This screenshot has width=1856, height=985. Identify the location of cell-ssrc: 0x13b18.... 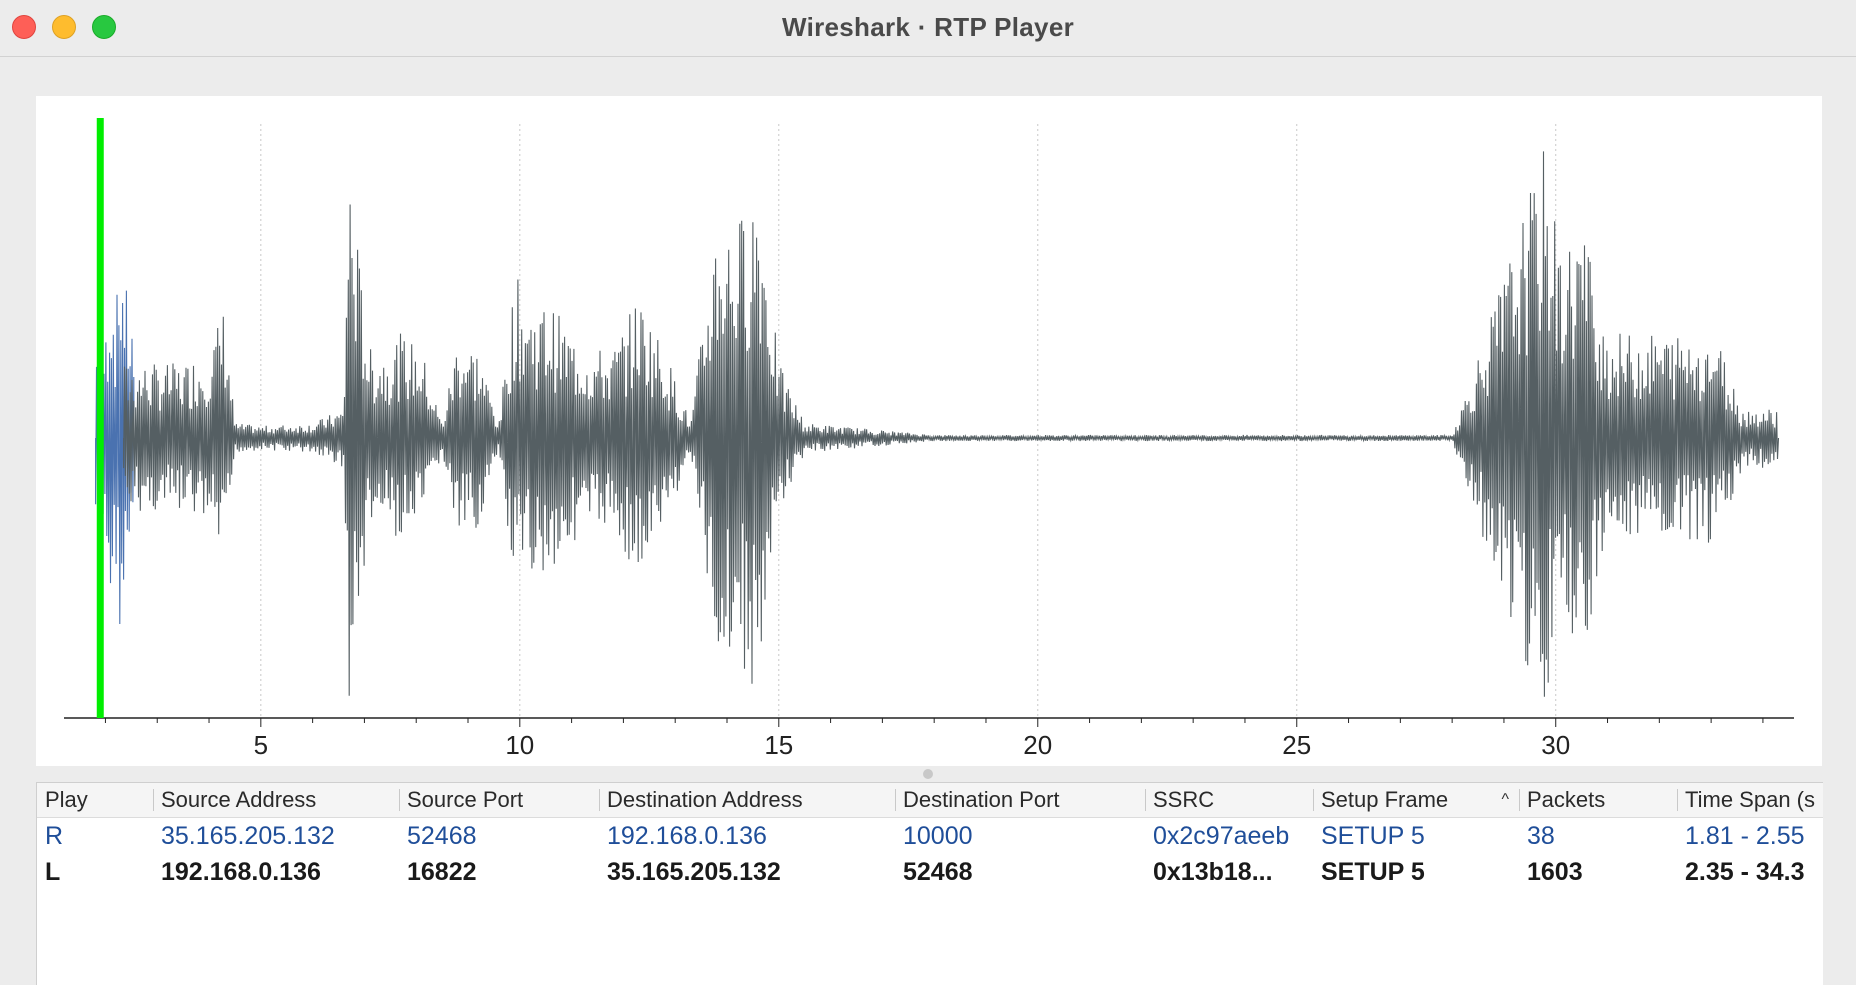
(1213, 872).